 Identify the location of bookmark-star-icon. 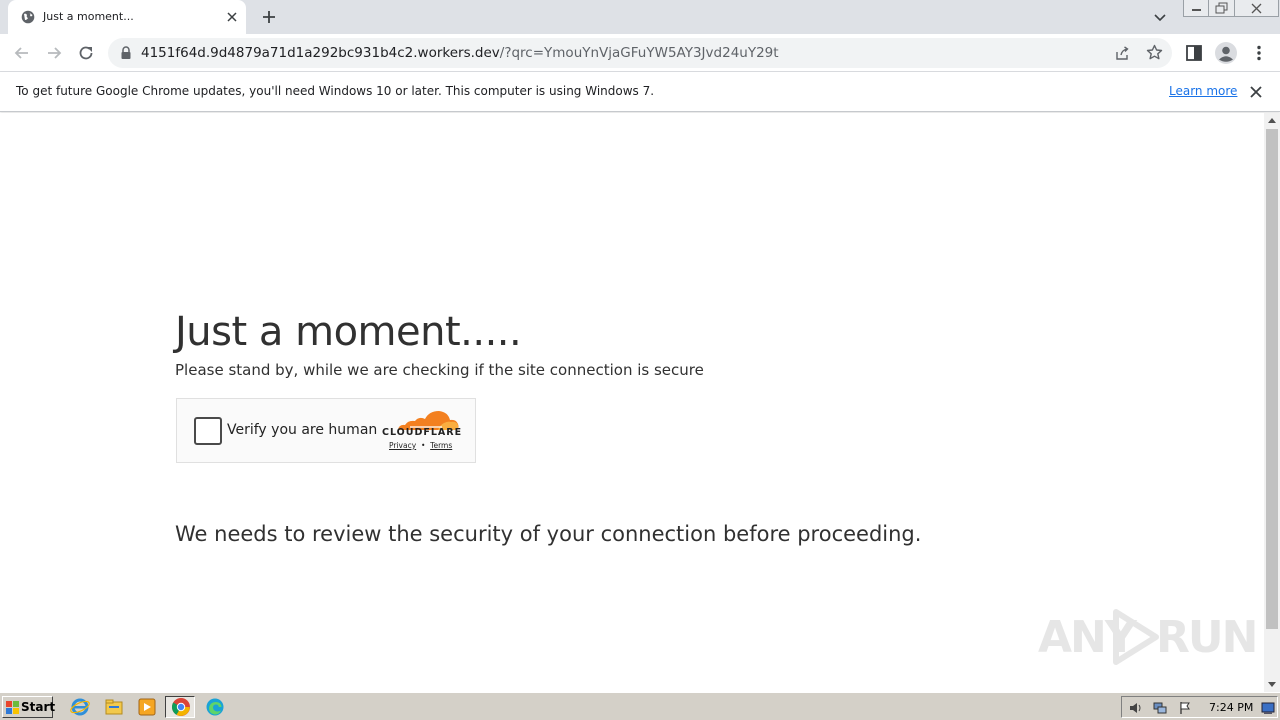
(1154, 52).